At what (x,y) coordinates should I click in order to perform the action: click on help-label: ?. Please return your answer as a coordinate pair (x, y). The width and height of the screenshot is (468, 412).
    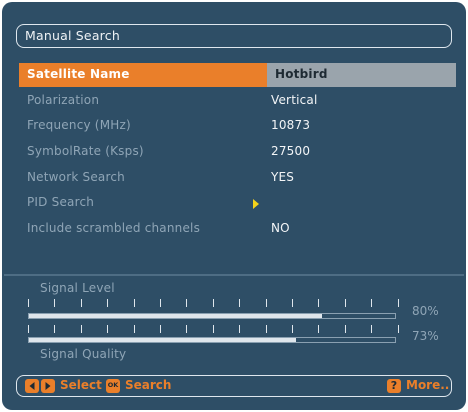
    Looking at the image, I should click on (394, 385).